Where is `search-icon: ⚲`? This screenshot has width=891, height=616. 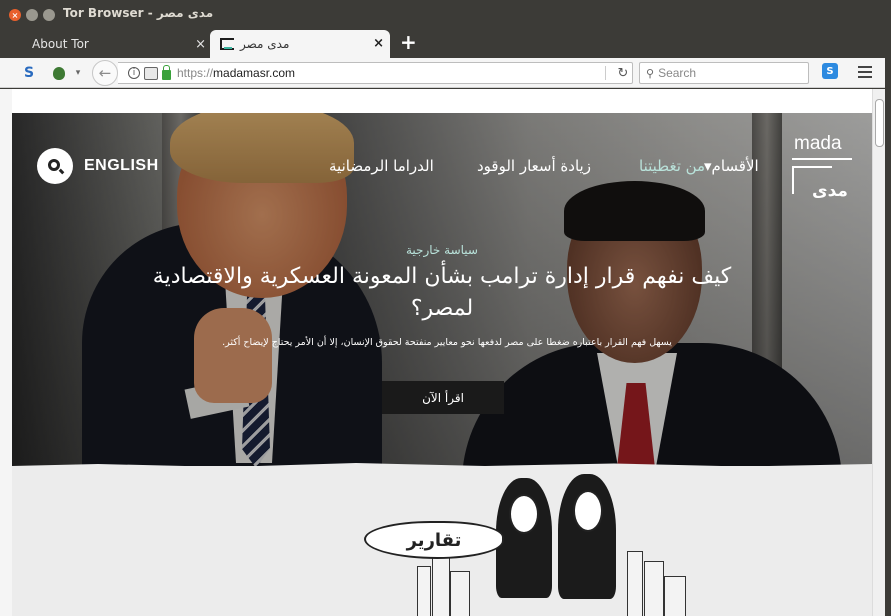
search-icon: ⚲ is located at coordinates (650, 73).